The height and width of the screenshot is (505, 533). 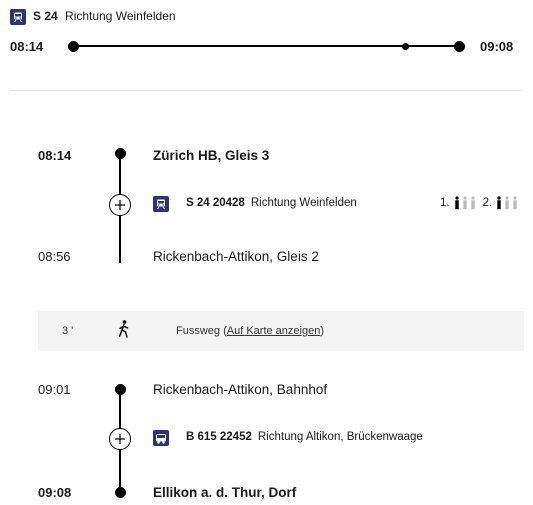 I want to click on stop-time-departure: 09:01, so click(x=54, y=389).